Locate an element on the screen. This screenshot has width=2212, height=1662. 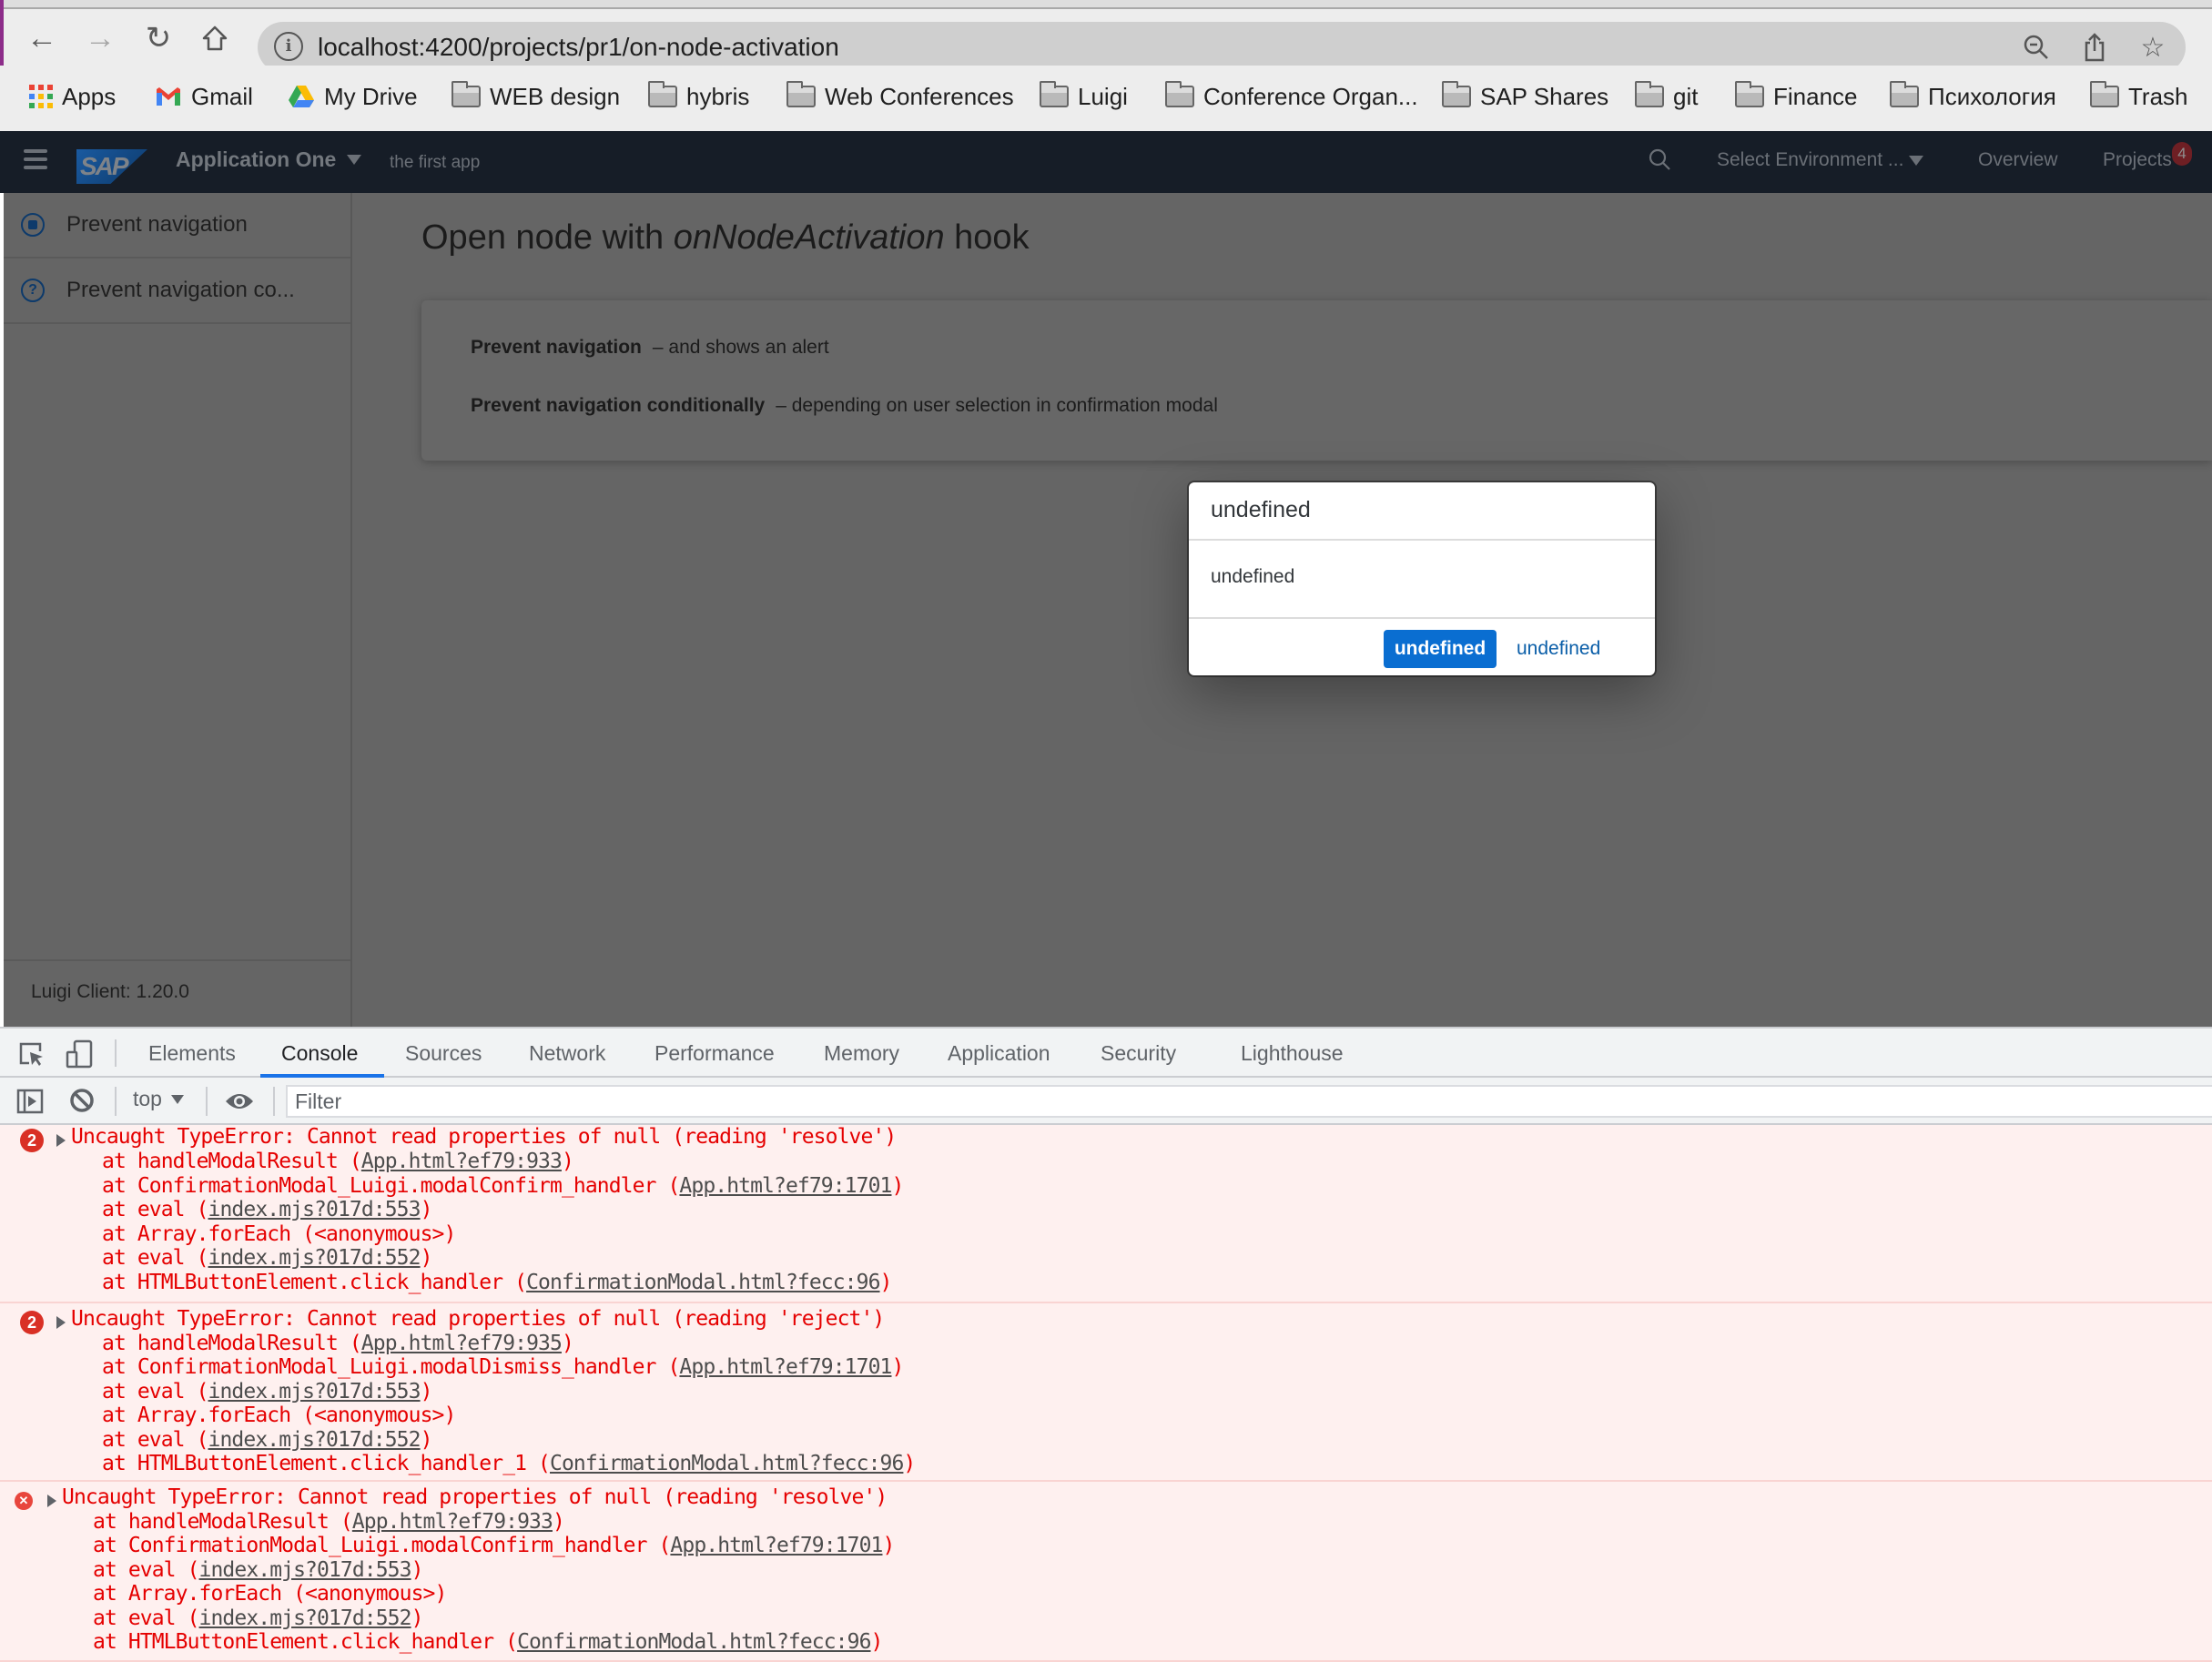
source-link: App.html?ef79:935 is located at coordinates (462, 1343).